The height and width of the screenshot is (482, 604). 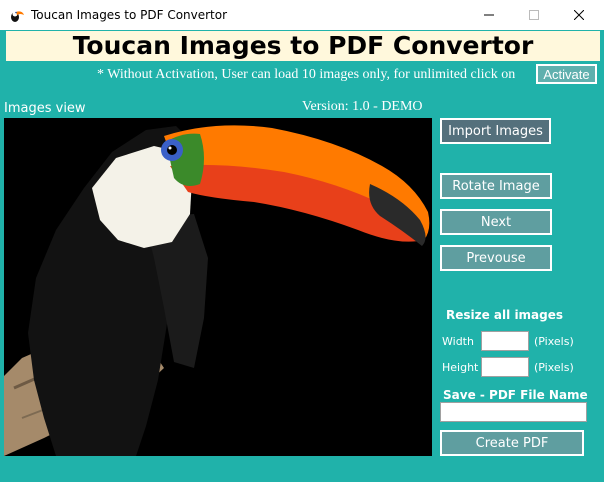 What do you see at coordinates (45, 108) in the screenshot?
I see `images-view-label: Images view` at bounding box center [45, 108].